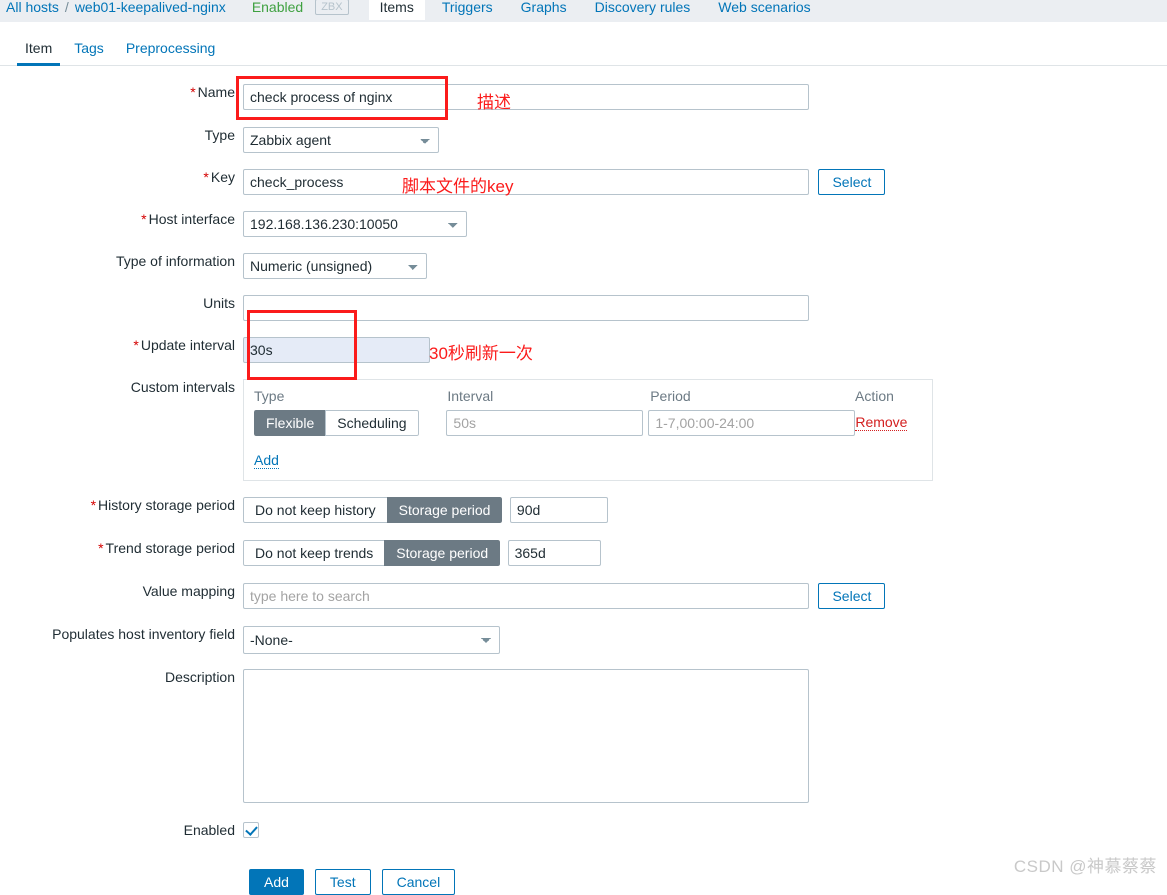 This screenshot has height=895, width=1167. I want to click on trend-storage-segmented-control: Do not keep trends Storage period, so click(371, 553).